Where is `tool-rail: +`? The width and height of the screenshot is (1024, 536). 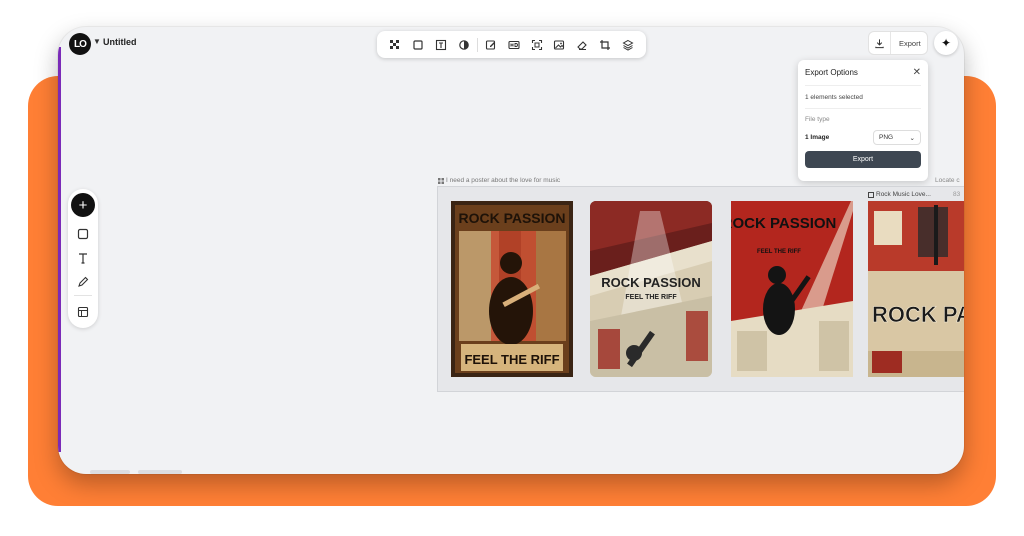 tool-rail: + is located at coordinates (83, 258).